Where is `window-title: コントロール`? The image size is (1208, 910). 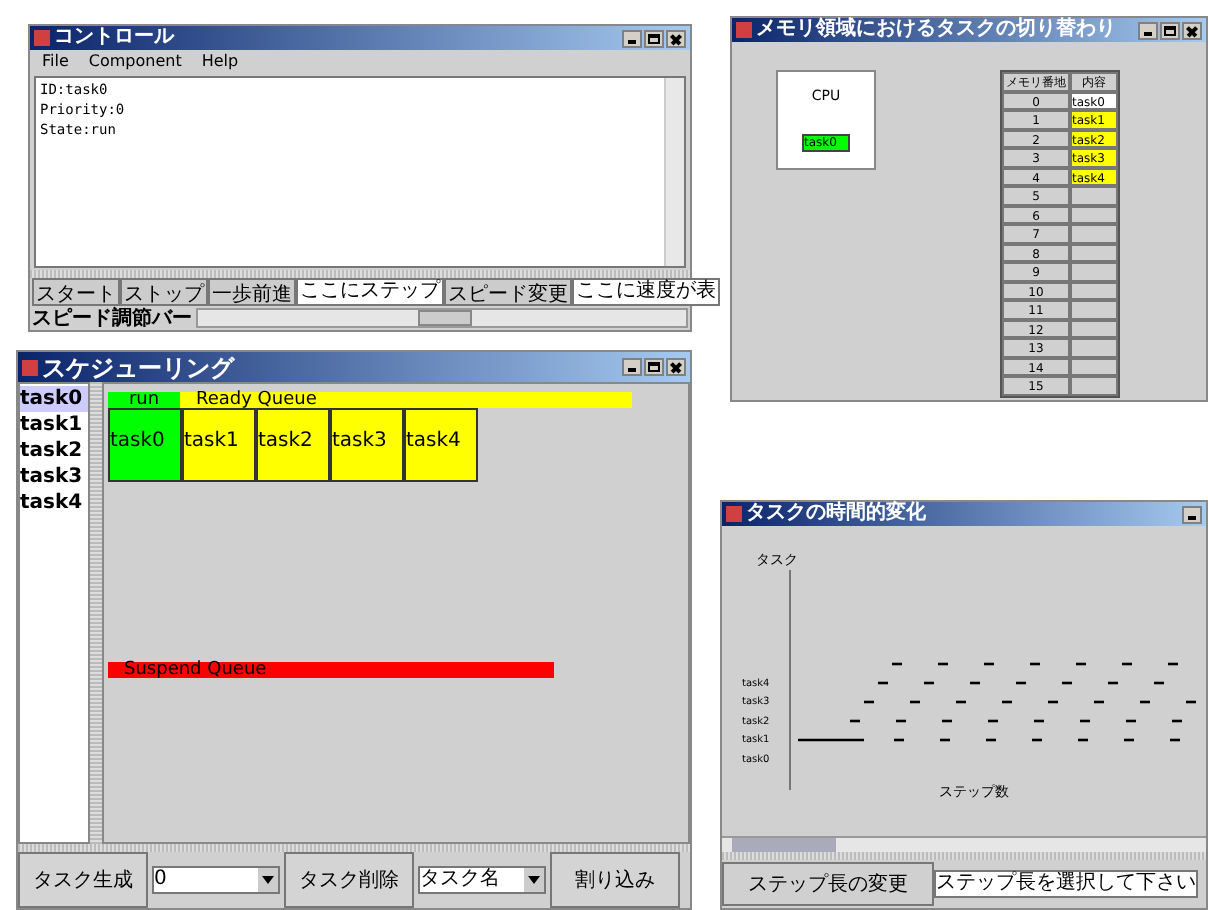
window-title: コントロール is located at coordinates (114, 38).